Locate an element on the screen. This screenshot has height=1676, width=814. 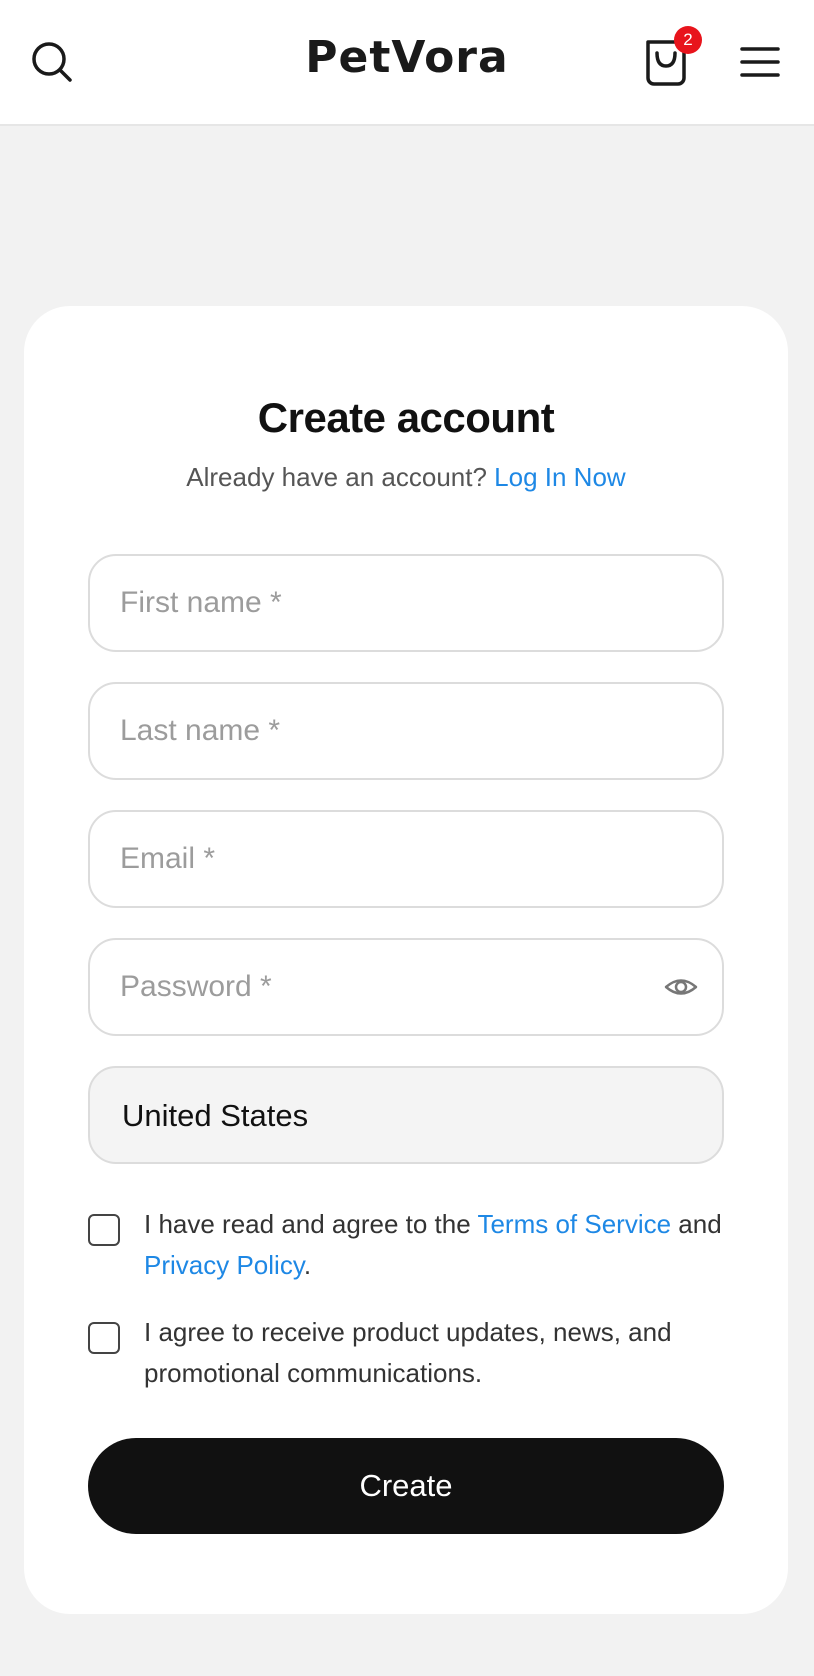
terms-checkbox is located at coordinates (104, 1230).